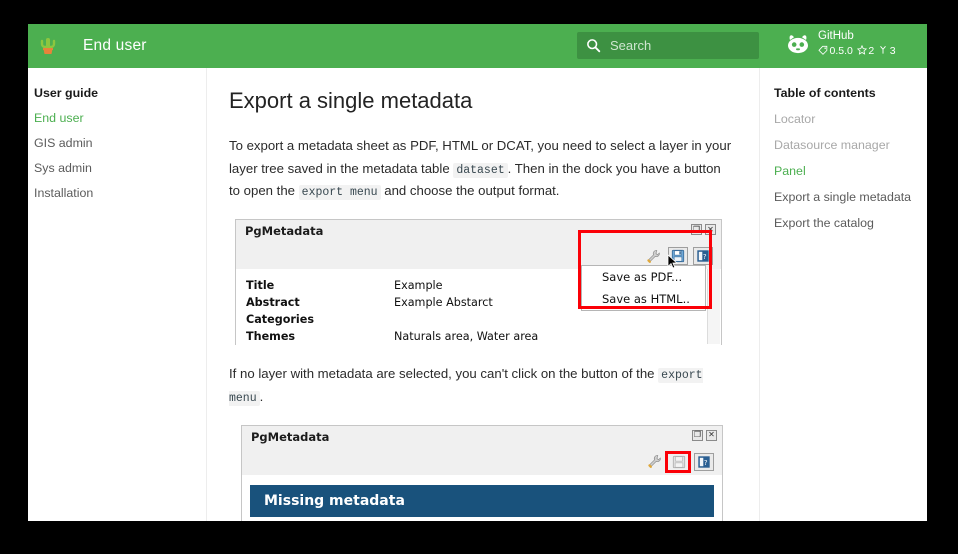 The width and height of the screenshot is (958, 554). What do you see at coordinates (871, 51) in the screenshot?
I see `stars-value: 2` at bounding box center [871, 51].